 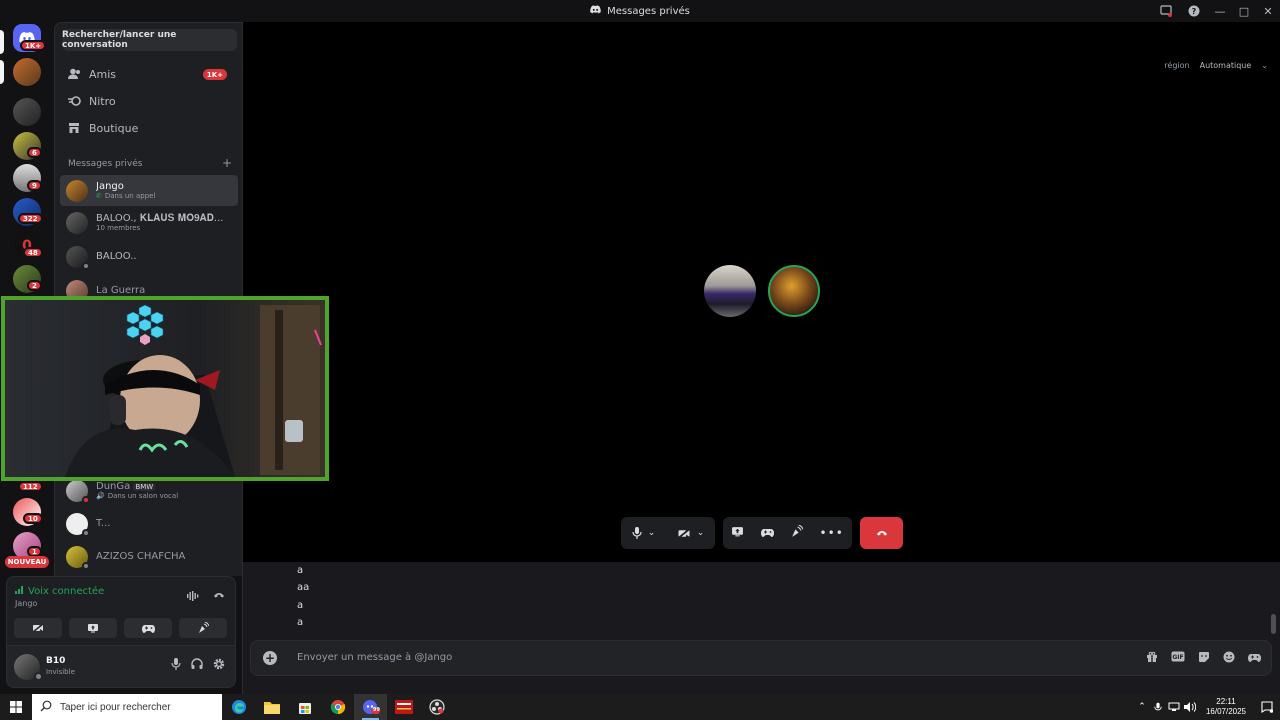 What do you see at coordinates (1174, 707) in the screenshot?
I see `network-icon` at bounding box center [1174, 707].